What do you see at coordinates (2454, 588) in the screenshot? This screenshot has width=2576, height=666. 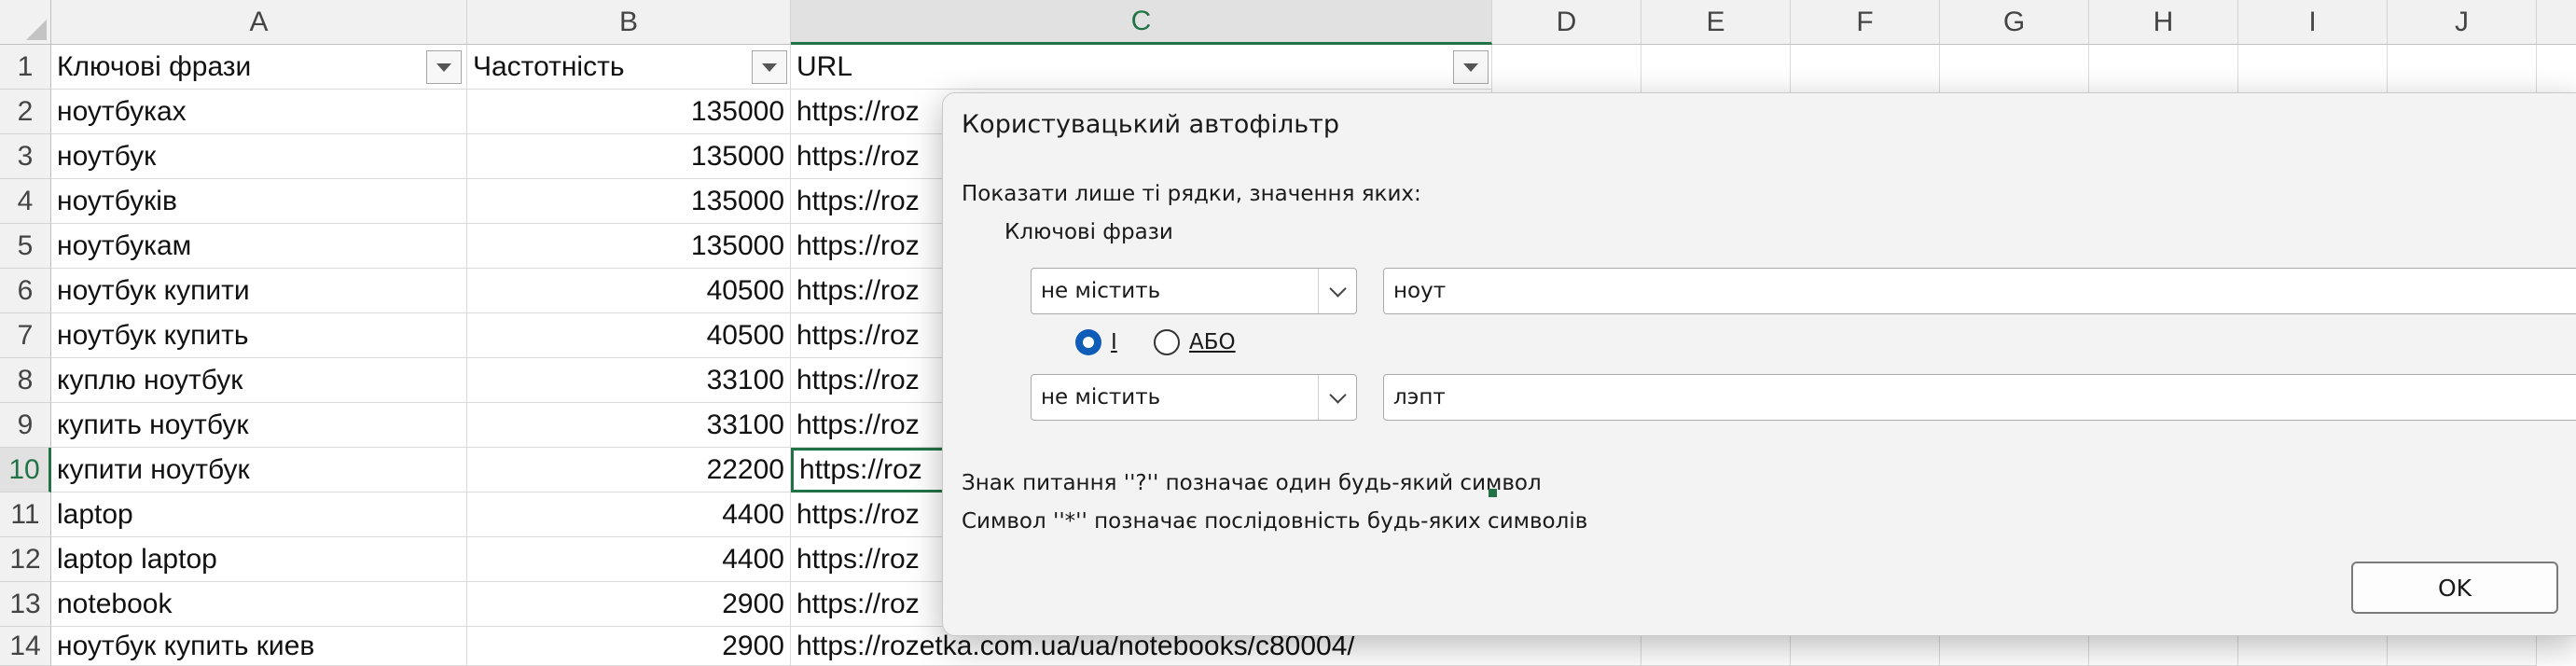 I see `ok-button: OK` at bounding box center [2454, 588].